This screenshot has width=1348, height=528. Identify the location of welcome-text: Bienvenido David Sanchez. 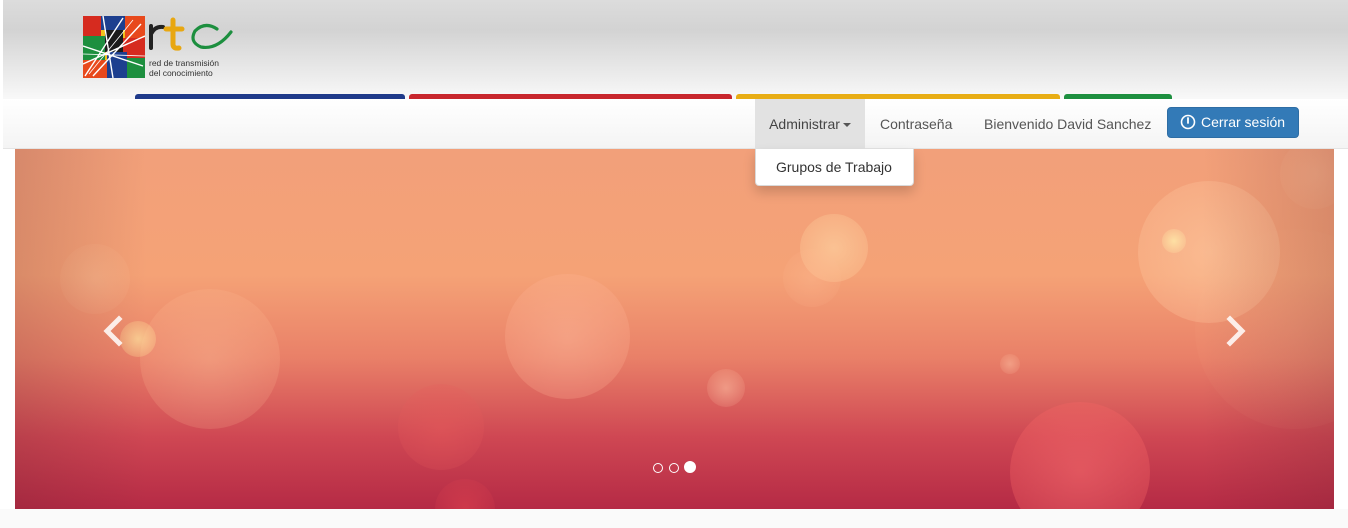
(1068, 124).